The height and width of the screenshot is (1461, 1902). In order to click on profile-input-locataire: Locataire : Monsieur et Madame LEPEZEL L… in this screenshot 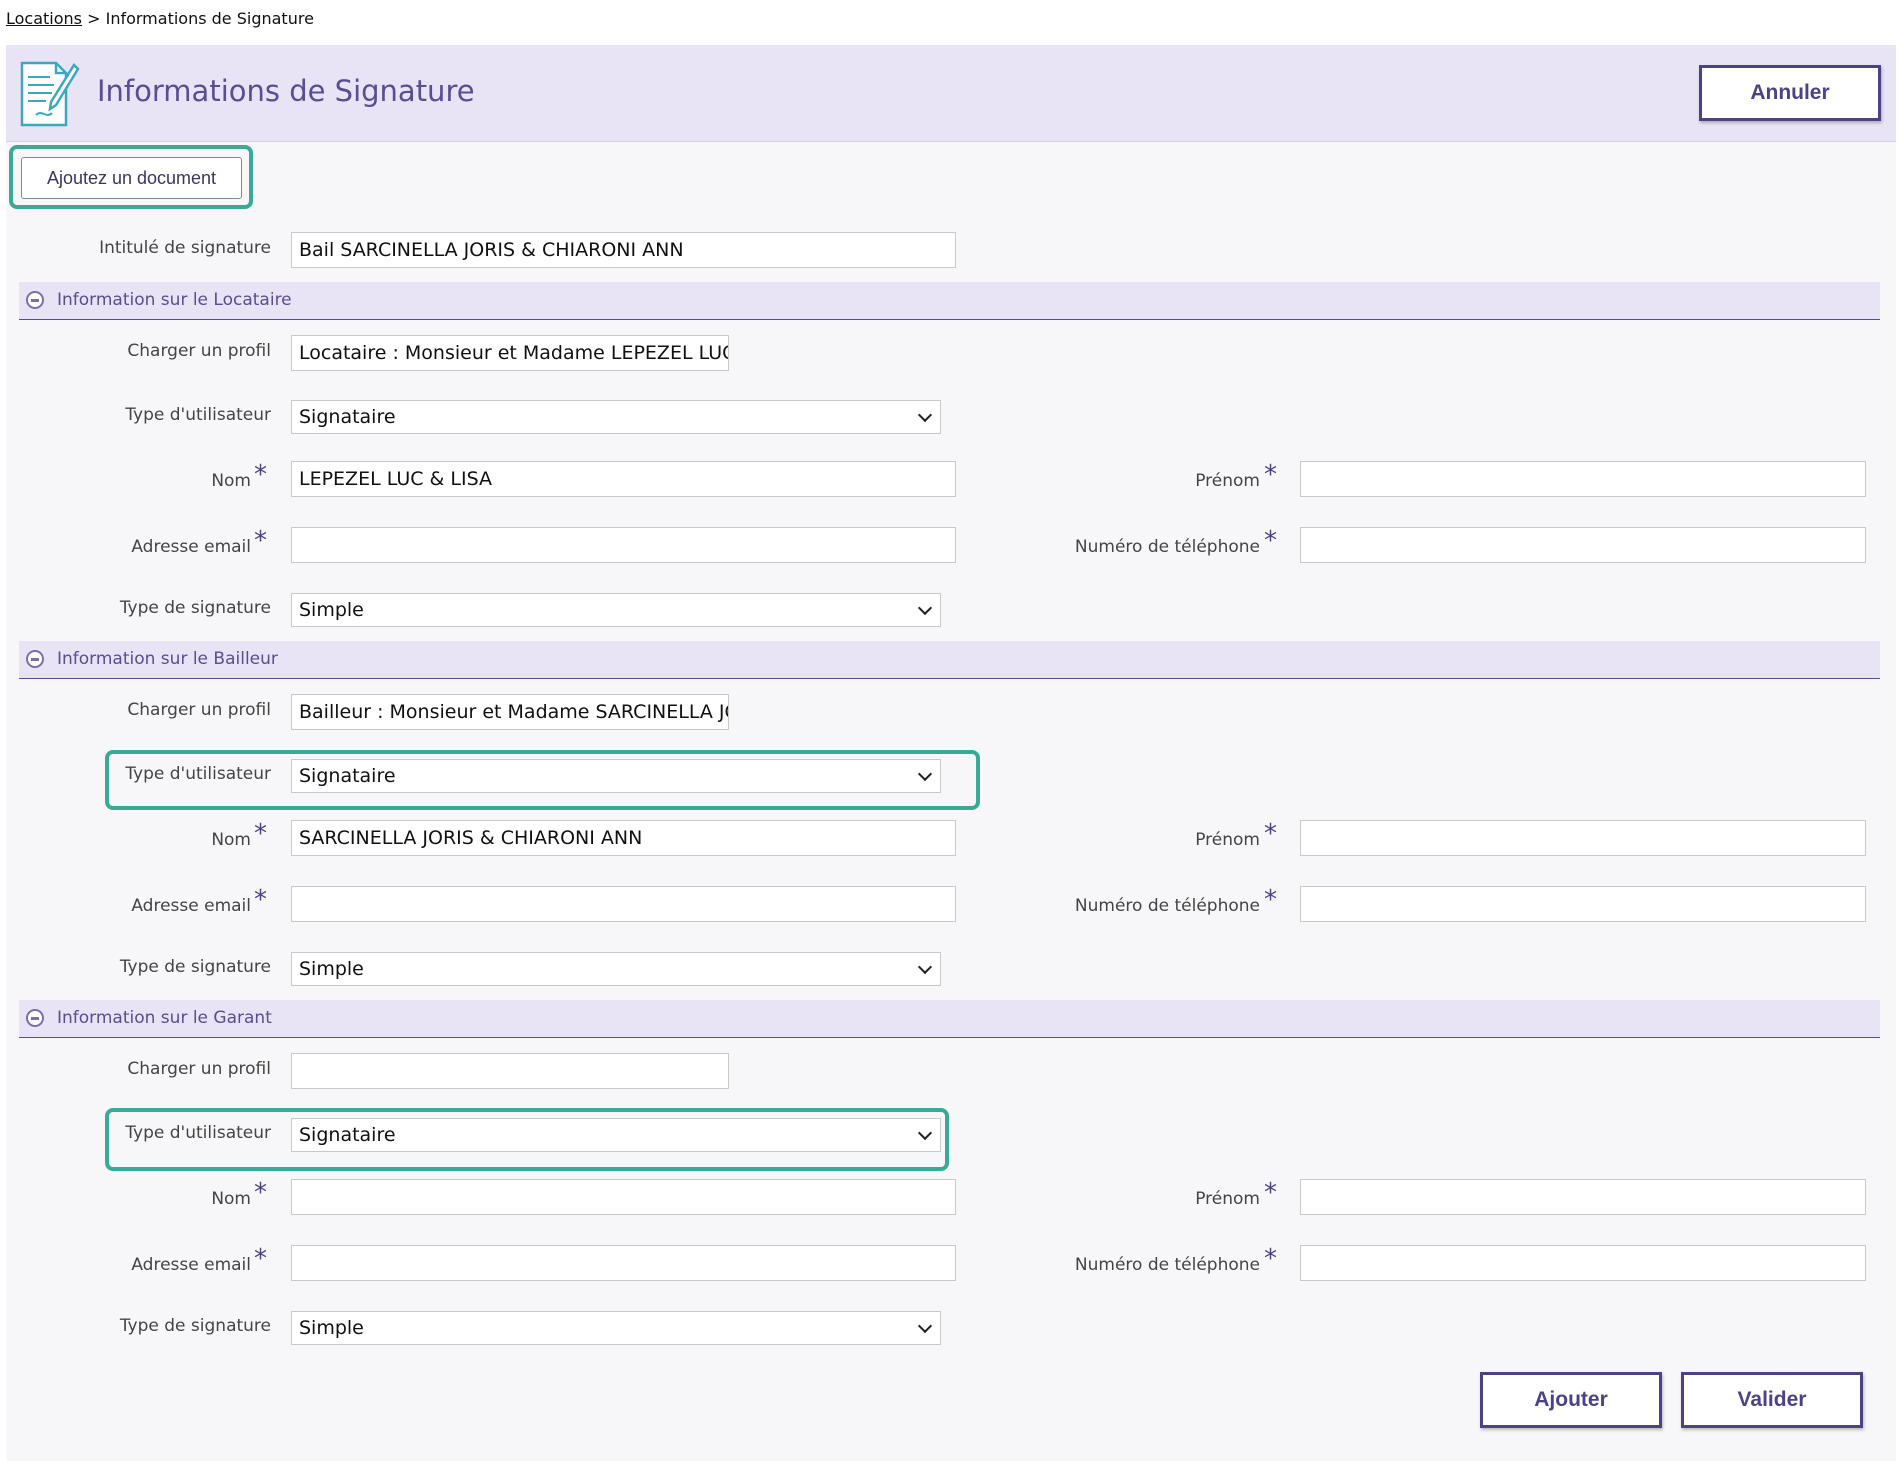, I will do `click(510, 353)`.